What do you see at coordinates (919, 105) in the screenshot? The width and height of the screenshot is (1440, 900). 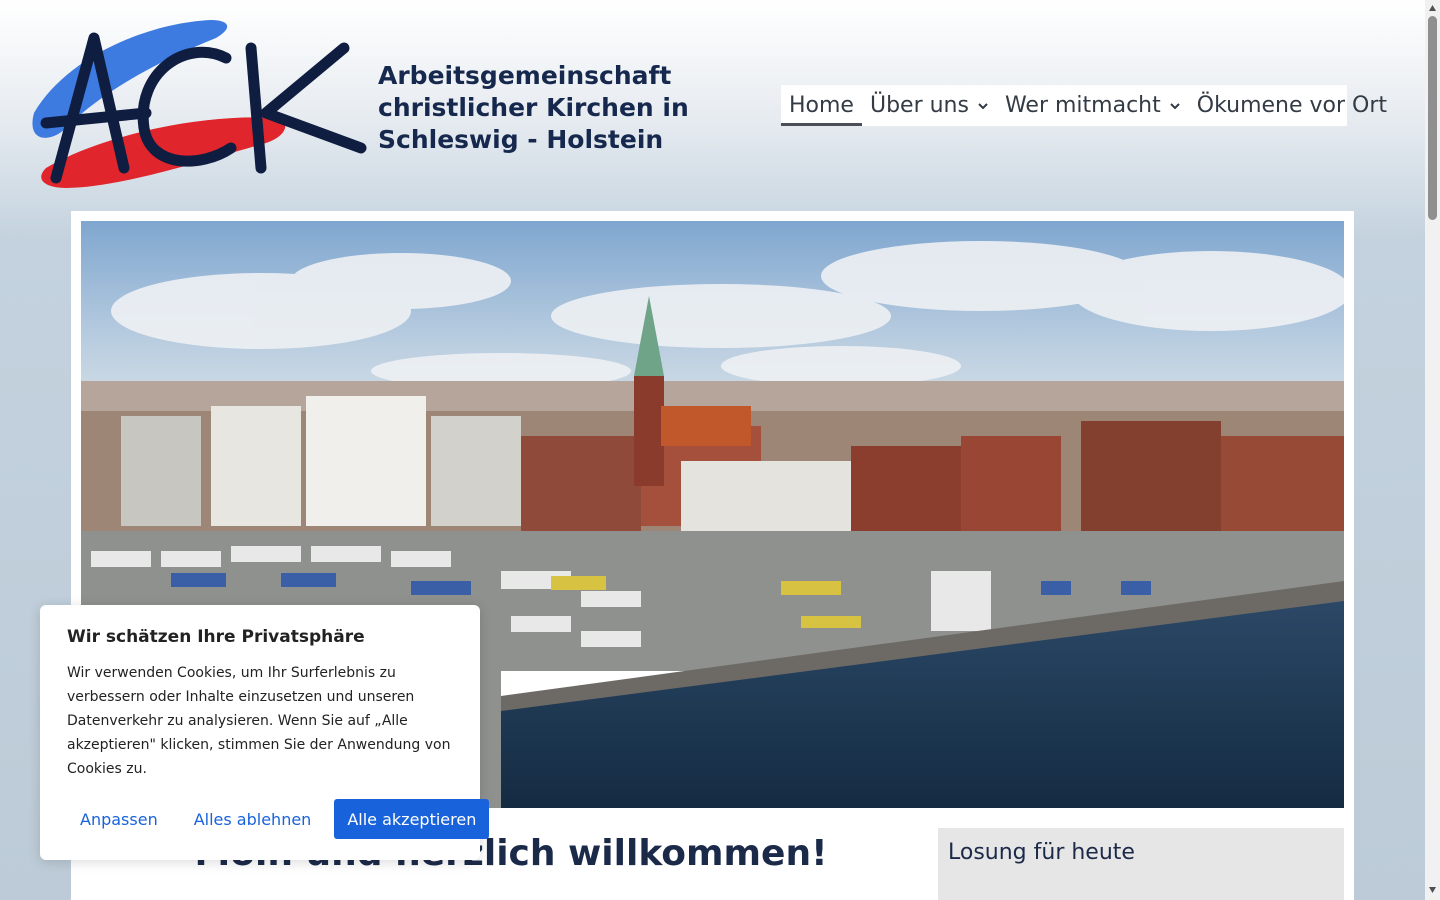 I see `nav-item-label: Über uns` at bounding box center [919, 105].